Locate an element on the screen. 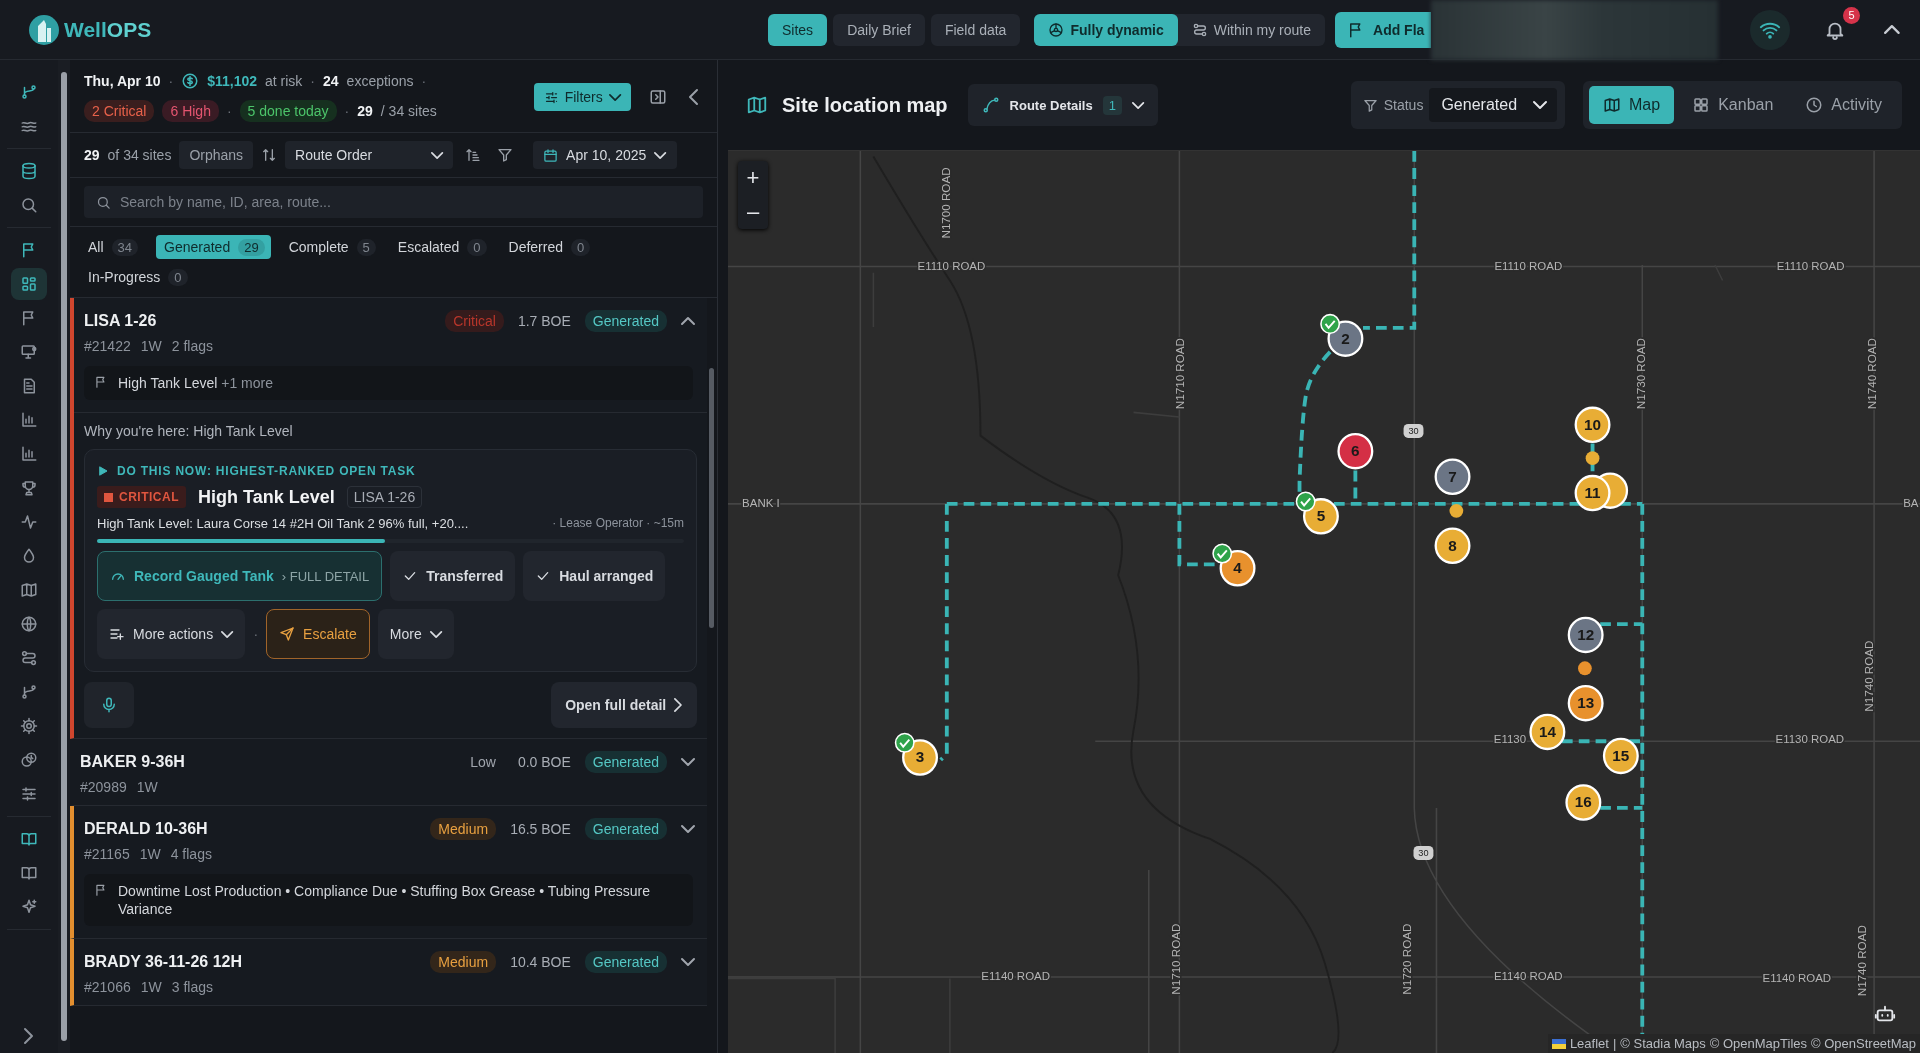 This screenshot has height=1053, width=1920. status-tab: In-Progress 0 is located at coordinates (138, 277).